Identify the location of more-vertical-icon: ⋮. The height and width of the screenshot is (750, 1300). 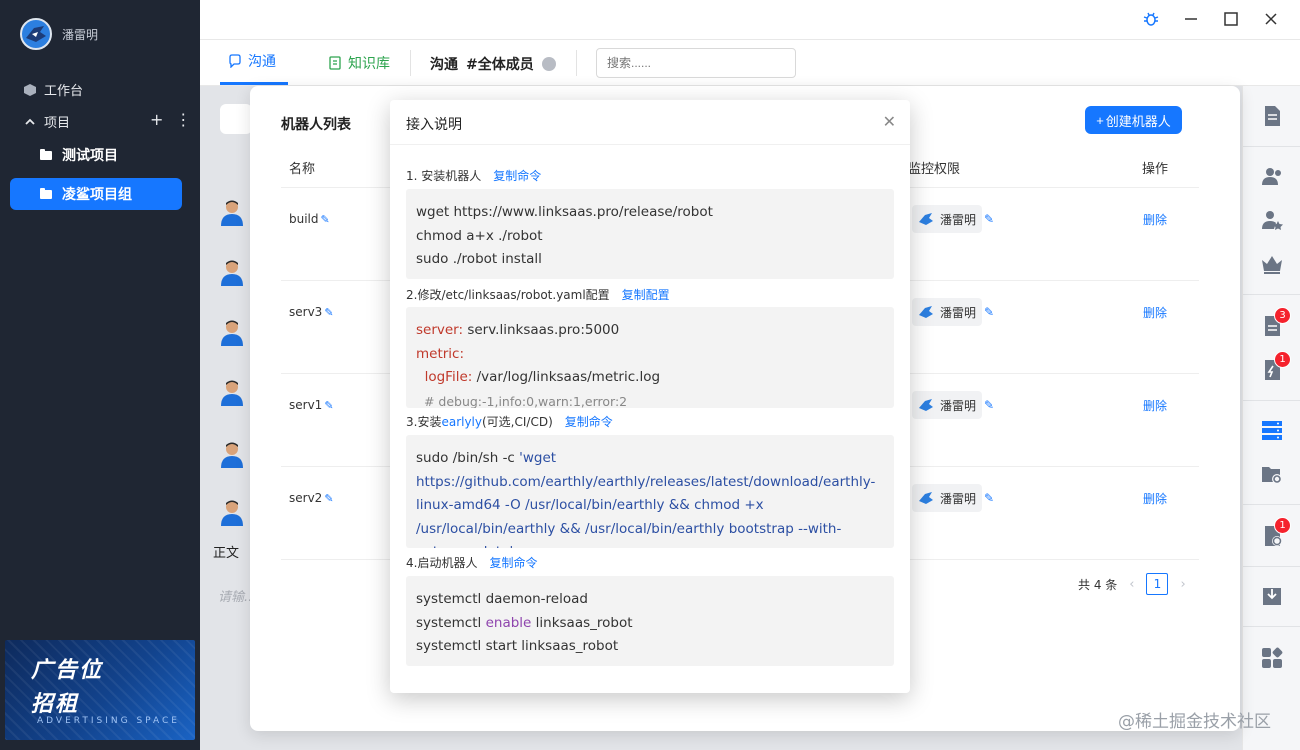
(183, 119).